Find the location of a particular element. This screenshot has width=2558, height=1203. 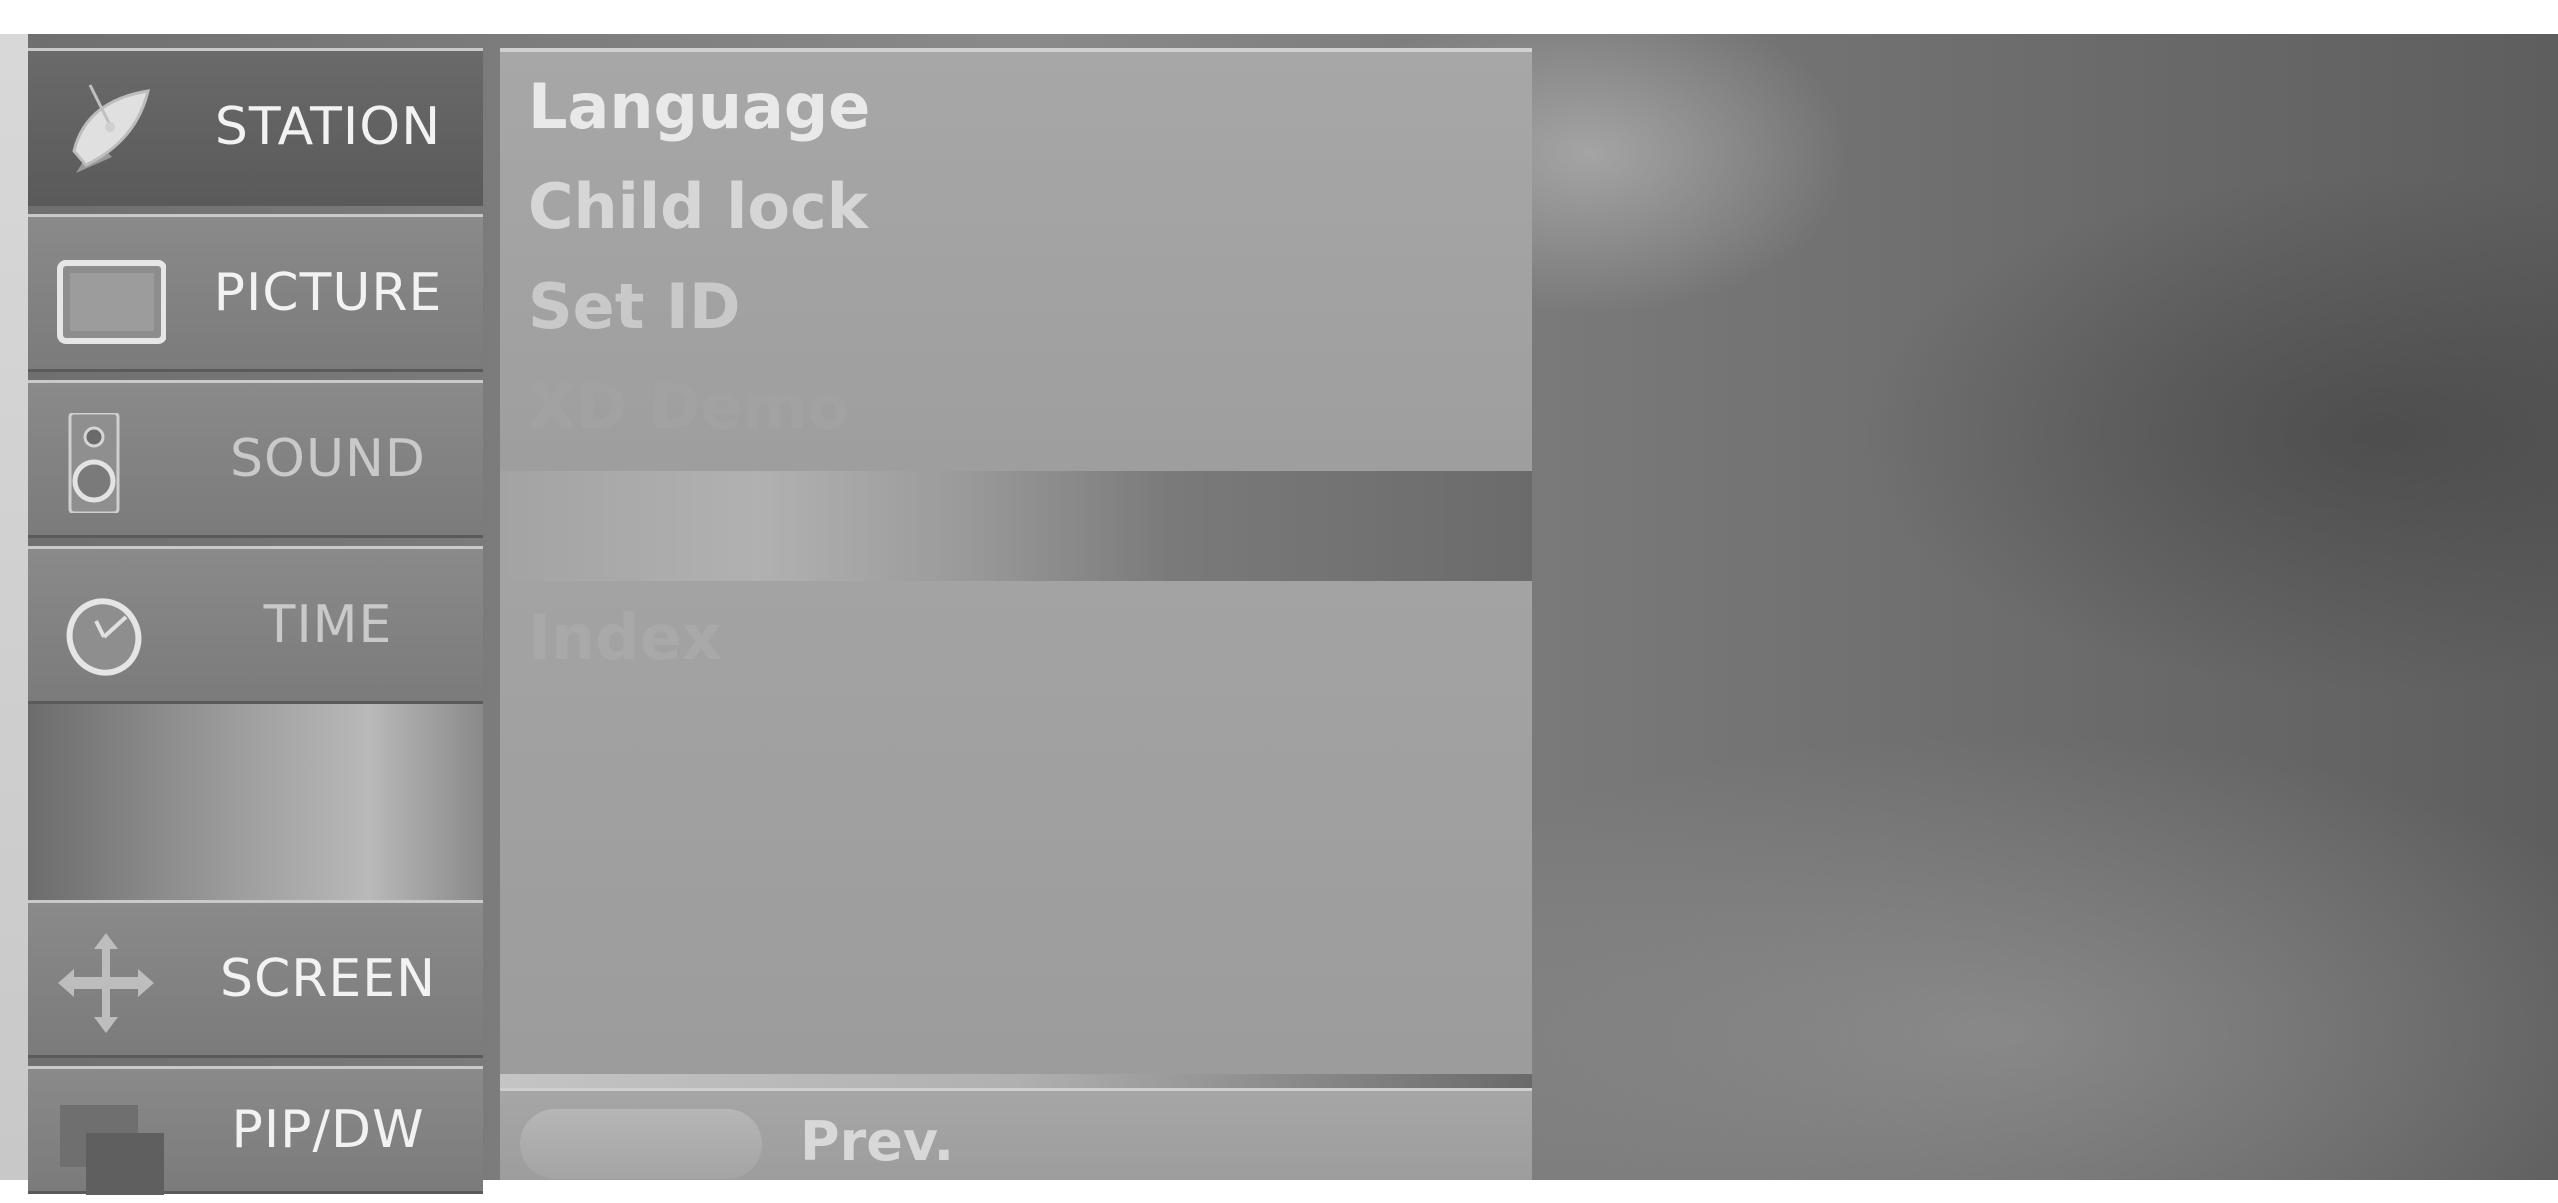

sidebar-spacer is located at coordinates (255, 804).